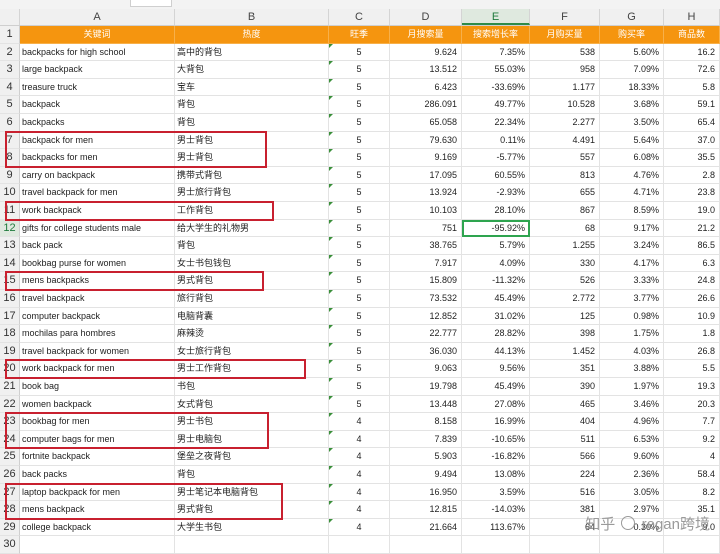  Describe the element at coordinates (496, 193) in the screenshot. I see `table-cell: -2.93%` at that location.